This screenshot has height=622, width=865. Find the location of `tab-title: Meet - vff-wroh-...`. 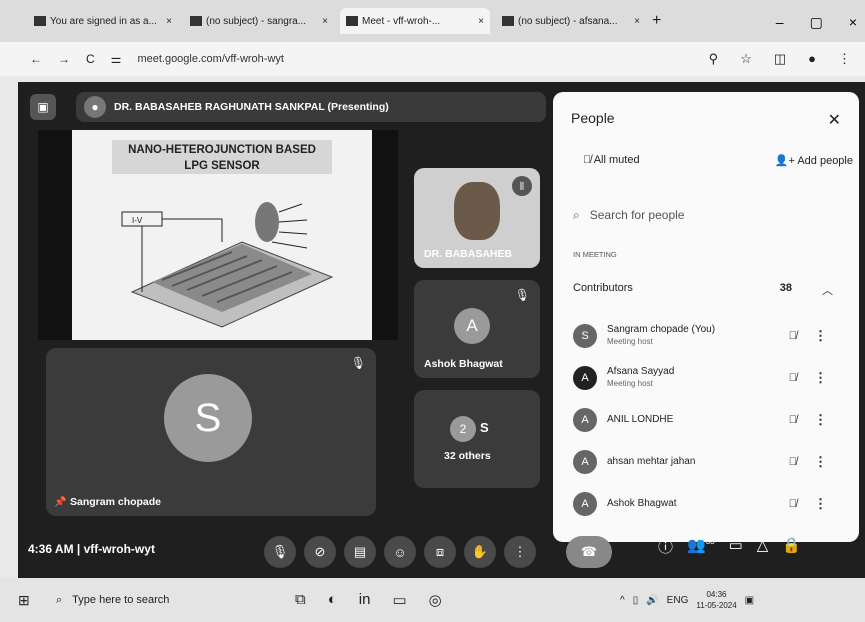

tab-title: Meet - vff-wroh-... is located at coordinates (401, 21).